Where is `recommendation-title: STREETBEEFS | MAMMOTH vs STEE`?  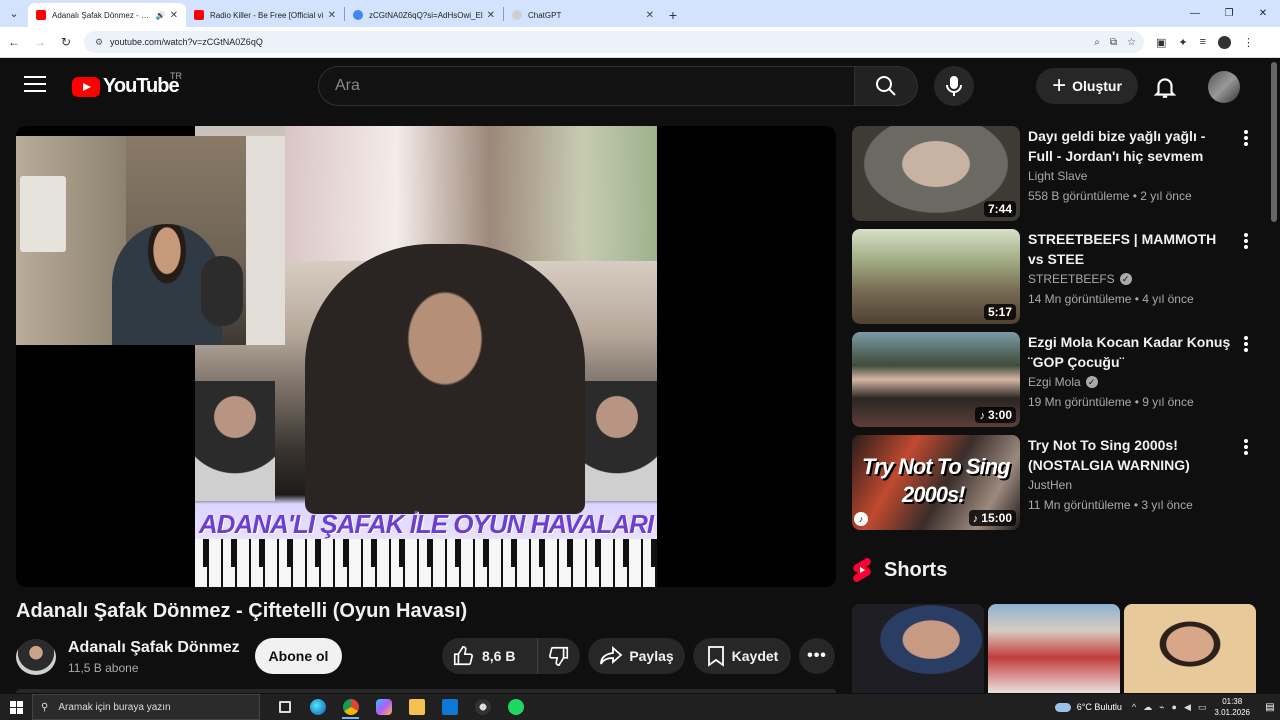 recommendation-title: STREETBEEFS | MAMMOTH vs STEE is located at coordinates (1131, 249).